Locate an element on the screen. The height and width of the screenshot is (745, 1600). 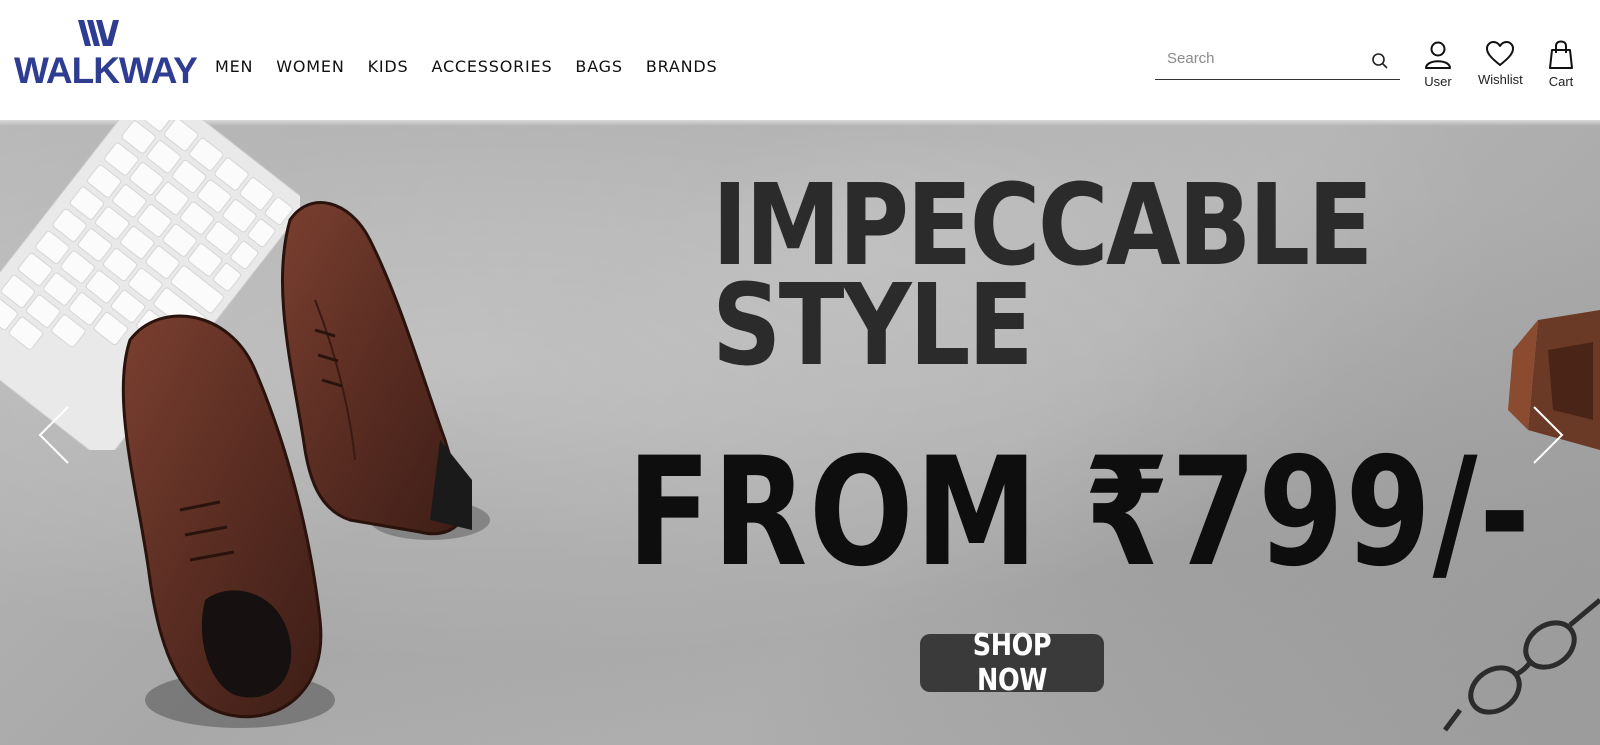
nav-item-bags: BAGS is located at coordinates (598, 66).